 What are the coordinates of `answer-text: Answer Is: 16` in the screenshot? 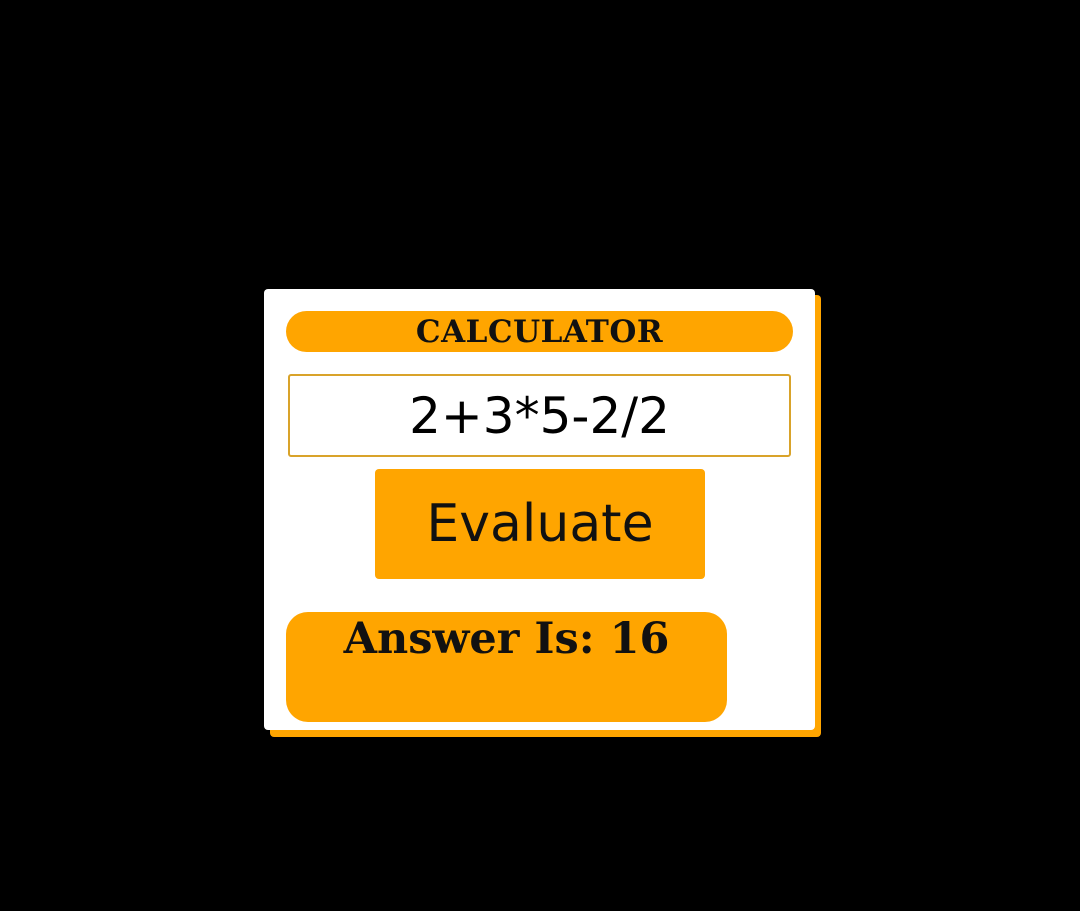 It's located at (506, 639).